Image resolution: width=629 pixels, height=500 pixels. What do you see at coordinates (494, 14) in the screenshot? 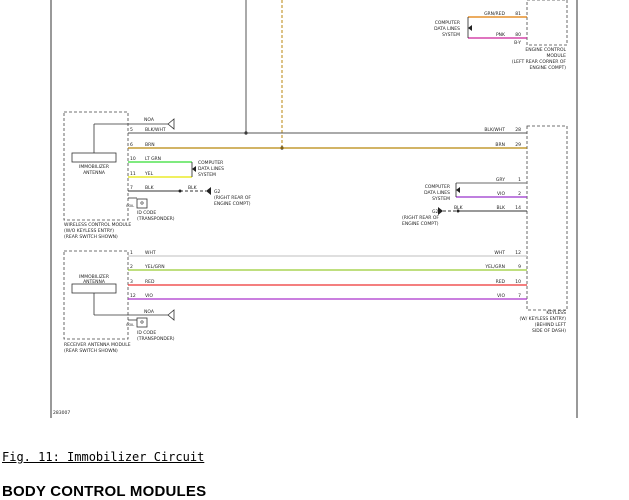
I see `ecm-wire-grn-red-color: GRN/RED` at bounding box center [494, 14].